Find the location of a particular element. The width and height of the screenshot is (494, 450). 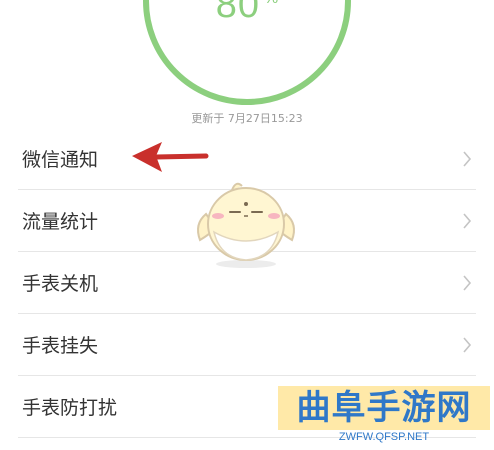

site-watermark: 曲阜手游网 ZWFW.QFSP.NET is located at coordinates (384, 417).